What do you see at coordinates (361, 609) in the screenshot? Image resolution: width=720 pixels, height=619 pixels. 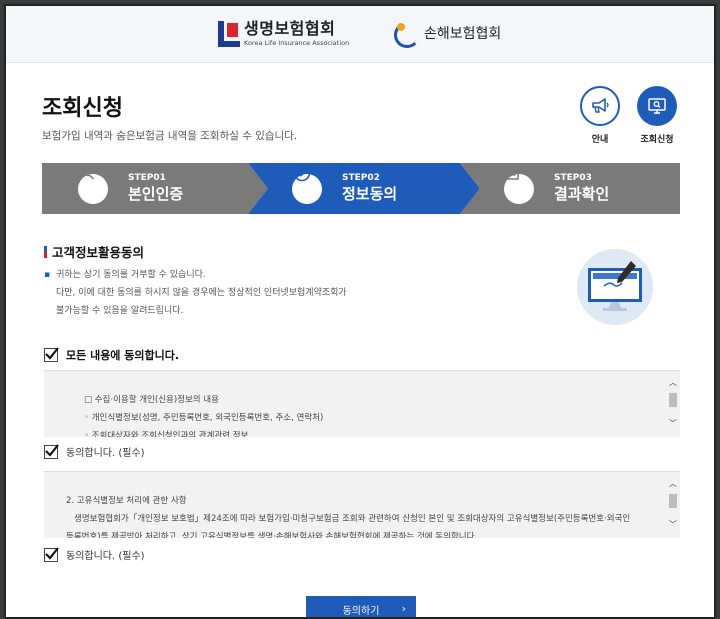 I see `agree-submit-label: 동의하기` at bounding box center [361, 609].